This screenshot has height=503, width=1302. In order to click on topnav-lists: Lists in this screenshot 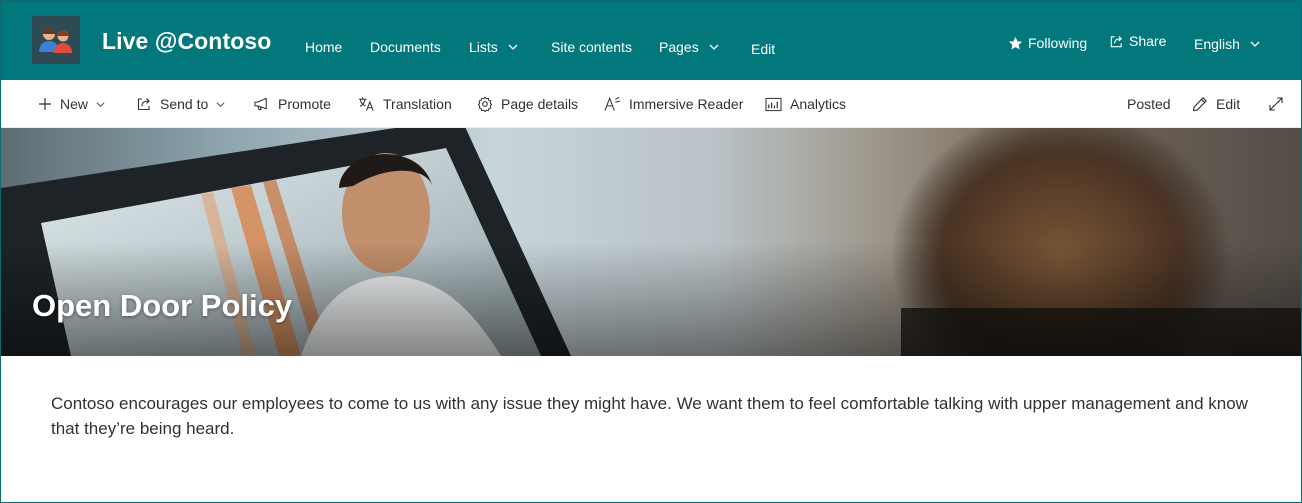, I will do `click(493, 47)`.